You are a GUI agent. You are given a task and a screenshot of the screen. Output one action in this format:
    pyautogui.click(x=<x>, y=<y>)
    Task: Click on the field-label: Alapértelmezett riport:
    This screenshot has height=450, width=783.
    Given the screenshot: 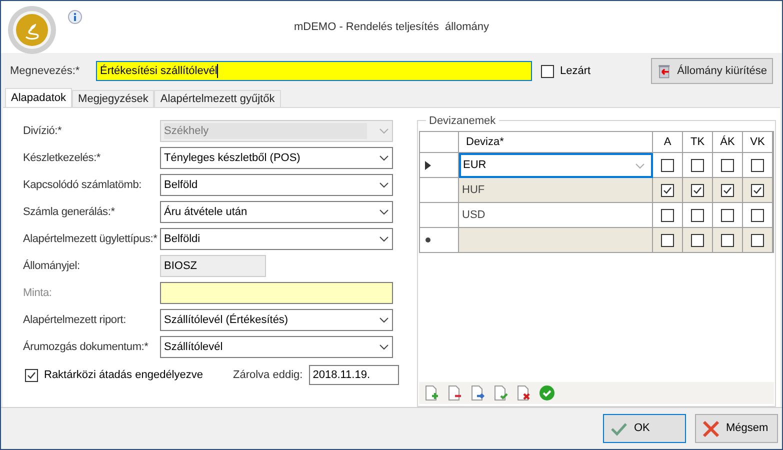 What is the action you would take?
    pyautogui.click(x=74, y=320)
    